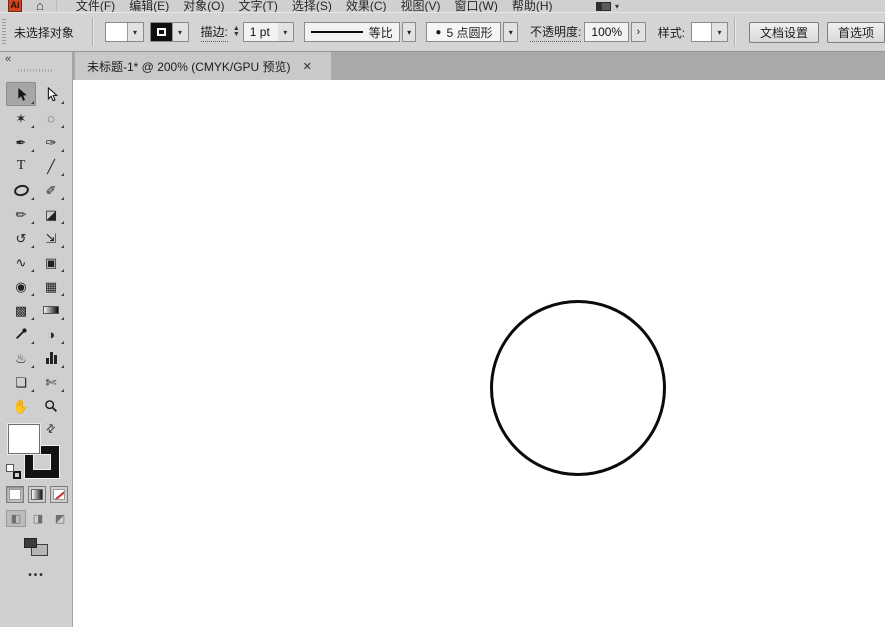 This screenshot has width=885, height=627. I want to click on document-setup-button: 文档设置, so click(784, 32).